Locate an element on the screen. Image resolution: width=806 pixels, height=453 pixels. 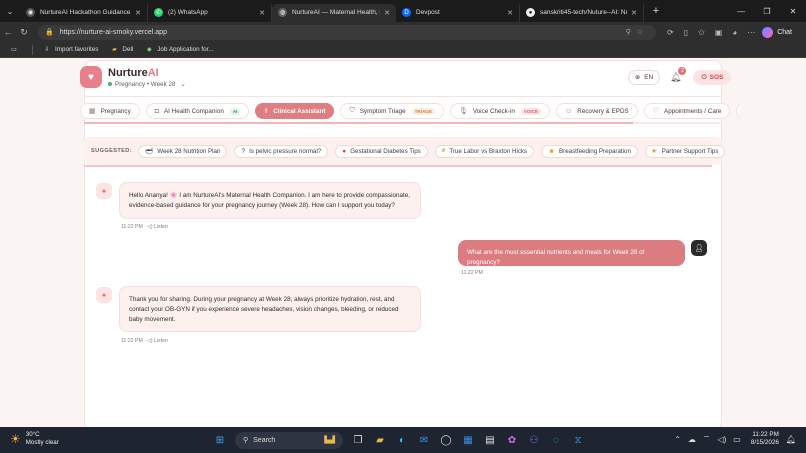
edge-icon: ◐ is located at coordinates (402, 440).